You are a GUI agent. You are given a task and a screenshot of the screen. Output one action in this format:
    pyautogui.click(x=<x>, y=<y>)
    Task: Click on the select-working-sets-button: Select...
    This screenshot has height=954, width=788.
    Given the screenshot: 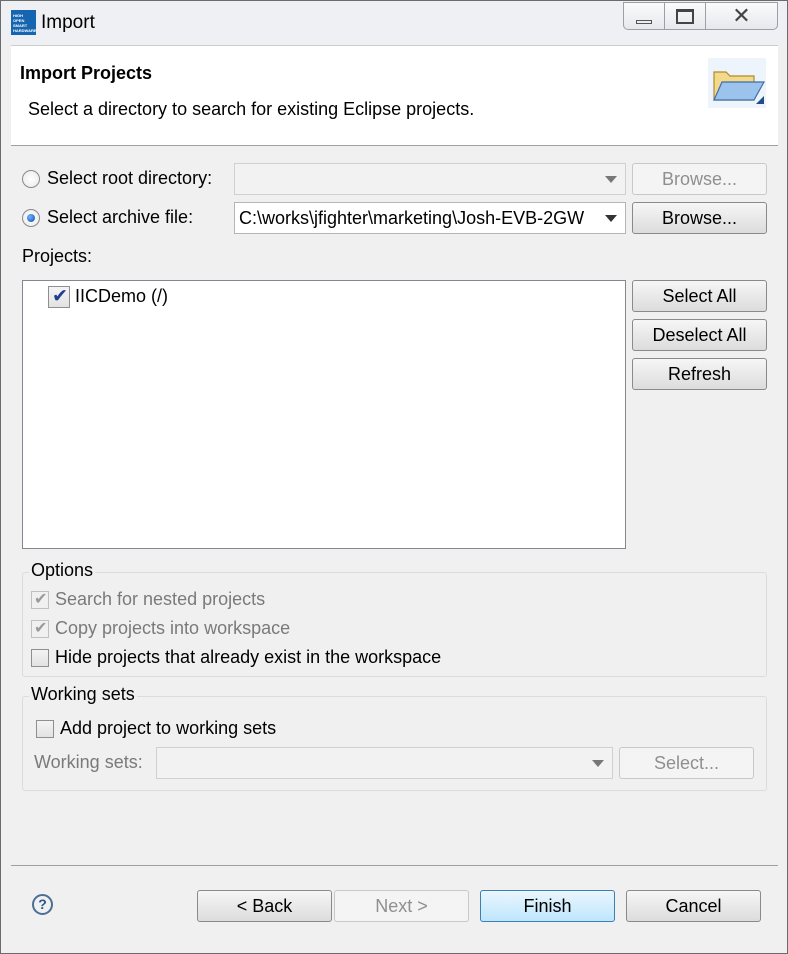 What is the action you would take?
    pyautogui.click(x=686, y=763)
    